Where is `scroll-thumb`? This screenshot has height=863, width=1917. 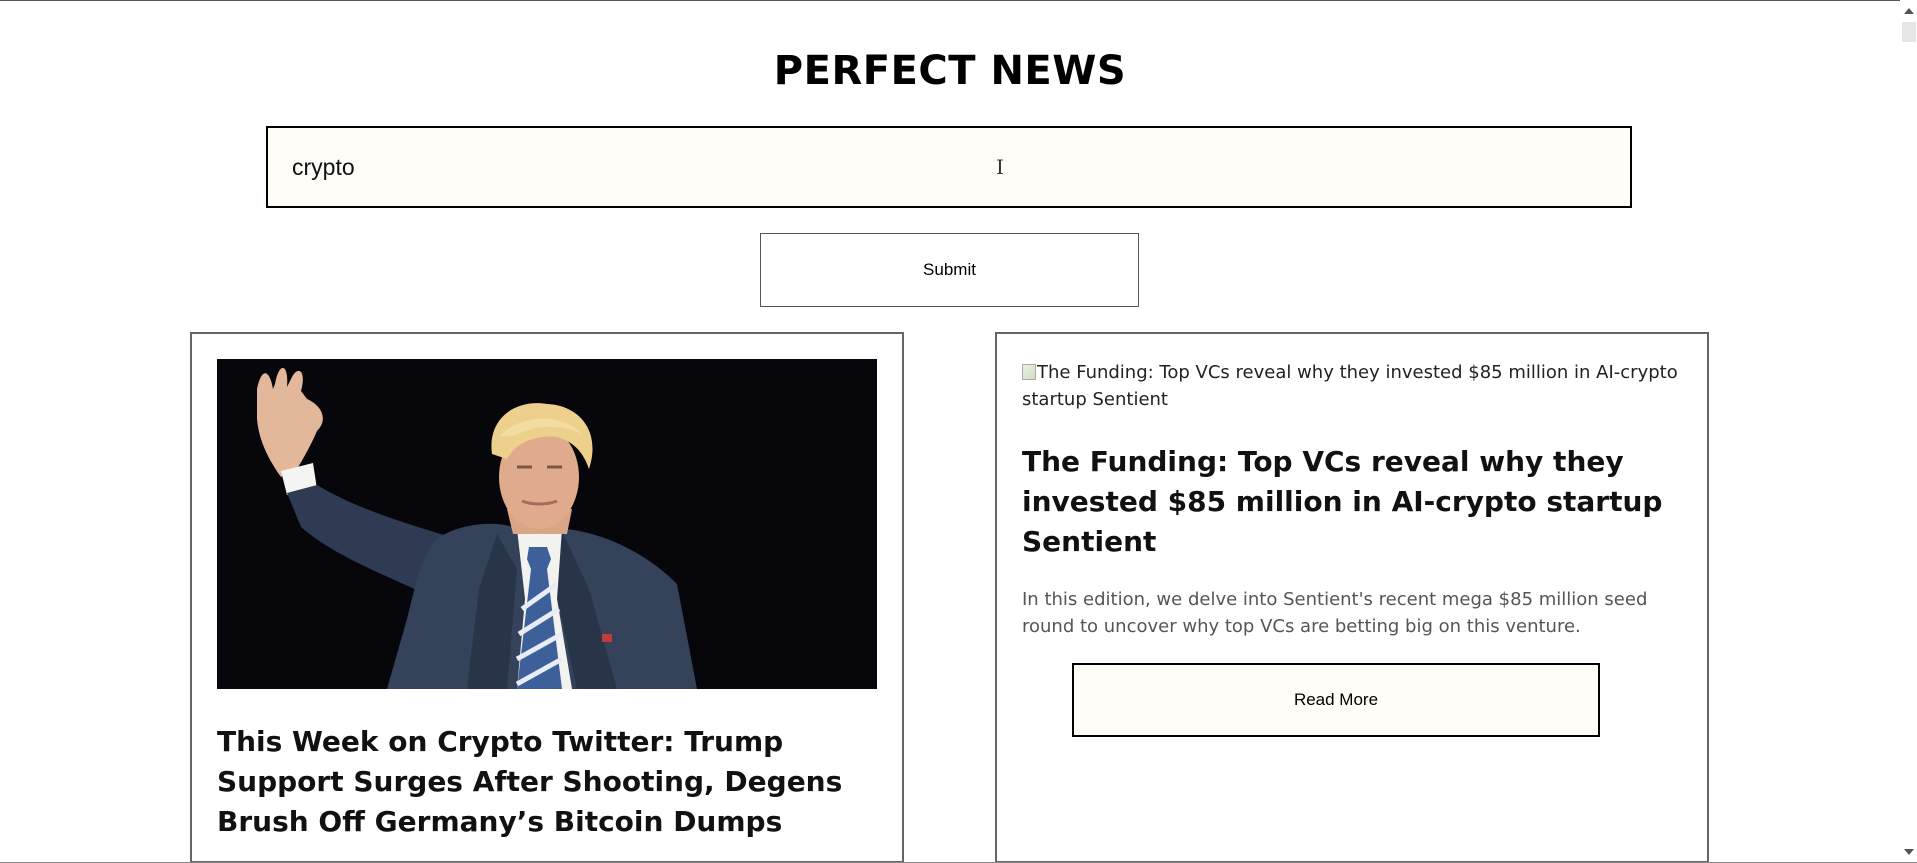
scroll-thumb is located at coordinates (1909, 32).